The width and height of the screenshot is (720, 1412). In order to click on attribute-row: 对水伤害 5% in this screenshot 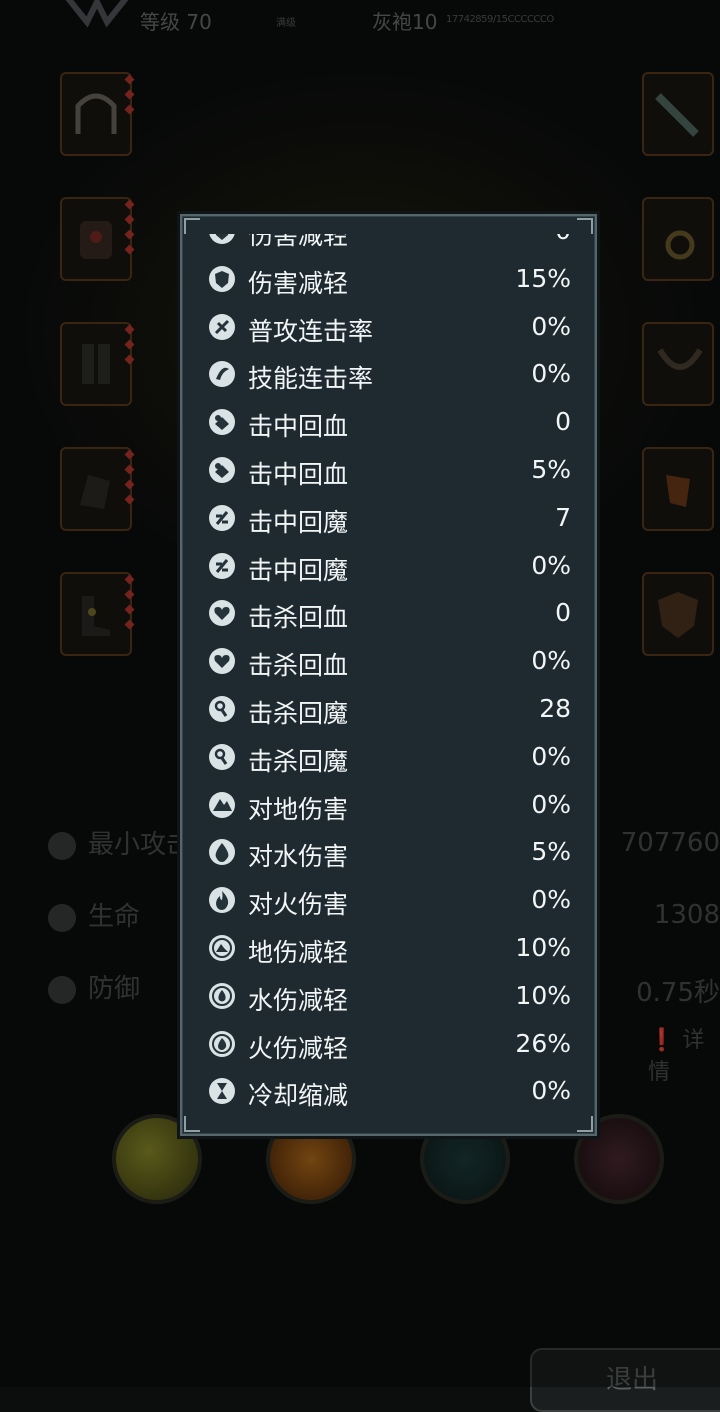, I will do `click(390, 852)`.